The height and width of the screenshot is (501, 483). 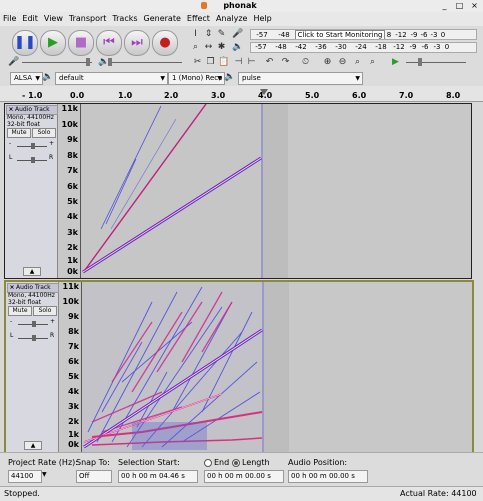 What do you see at coordinates (124, 19) in the screenshot?
I see `menu-tracks: Tracks` at bounding box center [124, 19].